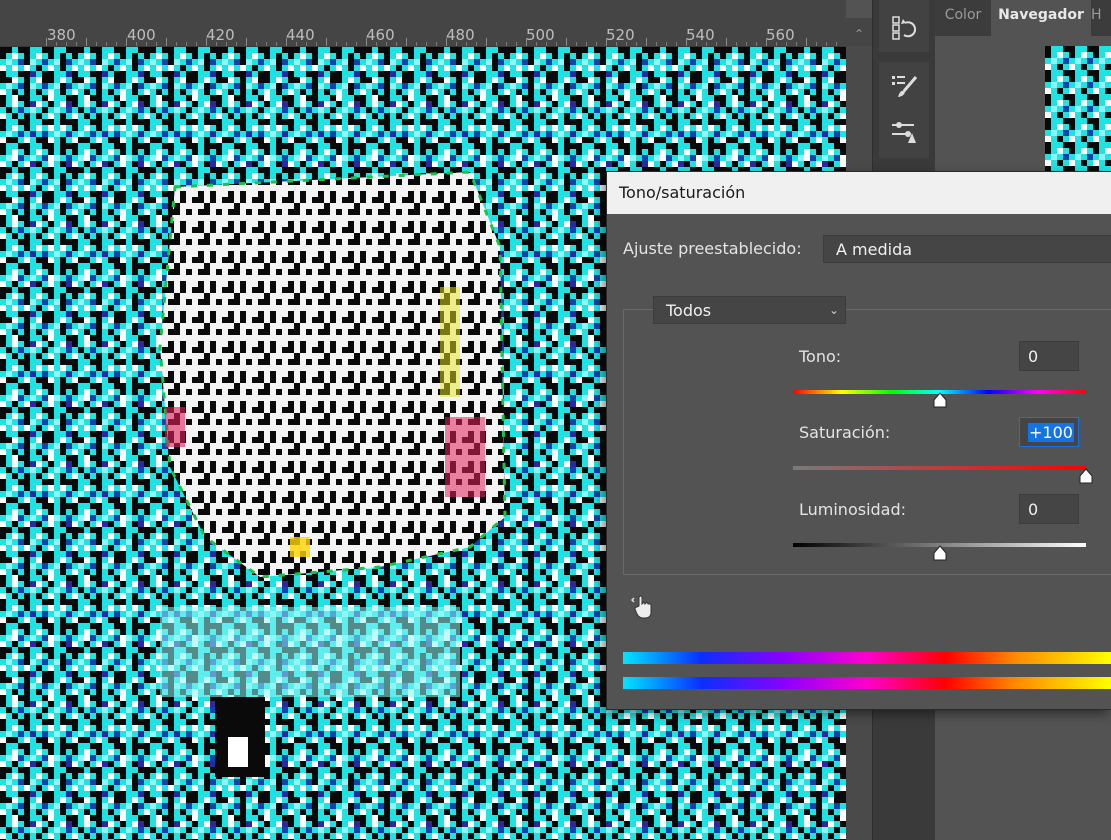  Describe the element at coordinates (1078, 110) in the screenshot. I see `navigator-thumbnail` at that location.